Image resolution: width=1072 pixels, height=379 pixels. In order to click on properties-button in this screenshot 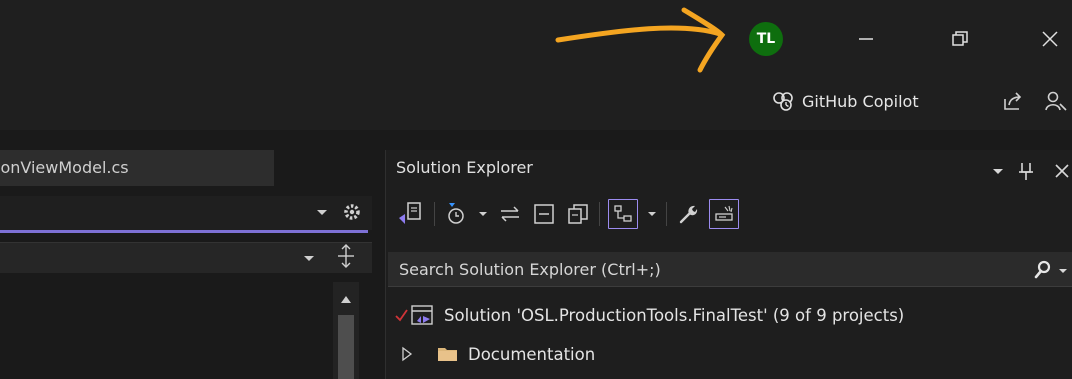, I will do `click(688, 214)`.